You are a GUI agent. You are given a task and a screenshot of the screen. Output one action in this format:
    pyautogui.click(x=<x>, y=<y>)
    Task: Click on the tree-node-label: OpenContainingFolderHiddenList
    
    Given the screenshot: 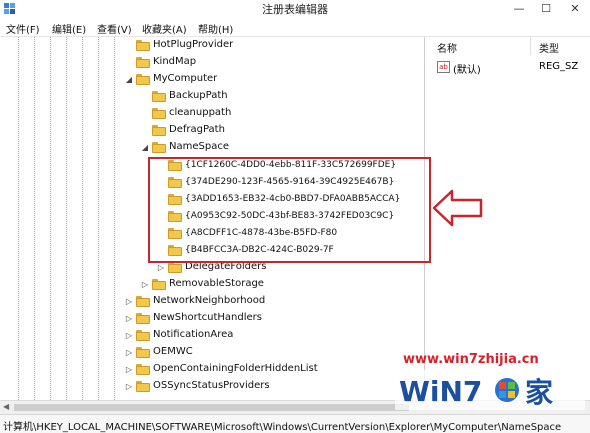 What is the action you would take?
    pyautogui.click(x=235, y=368)
    